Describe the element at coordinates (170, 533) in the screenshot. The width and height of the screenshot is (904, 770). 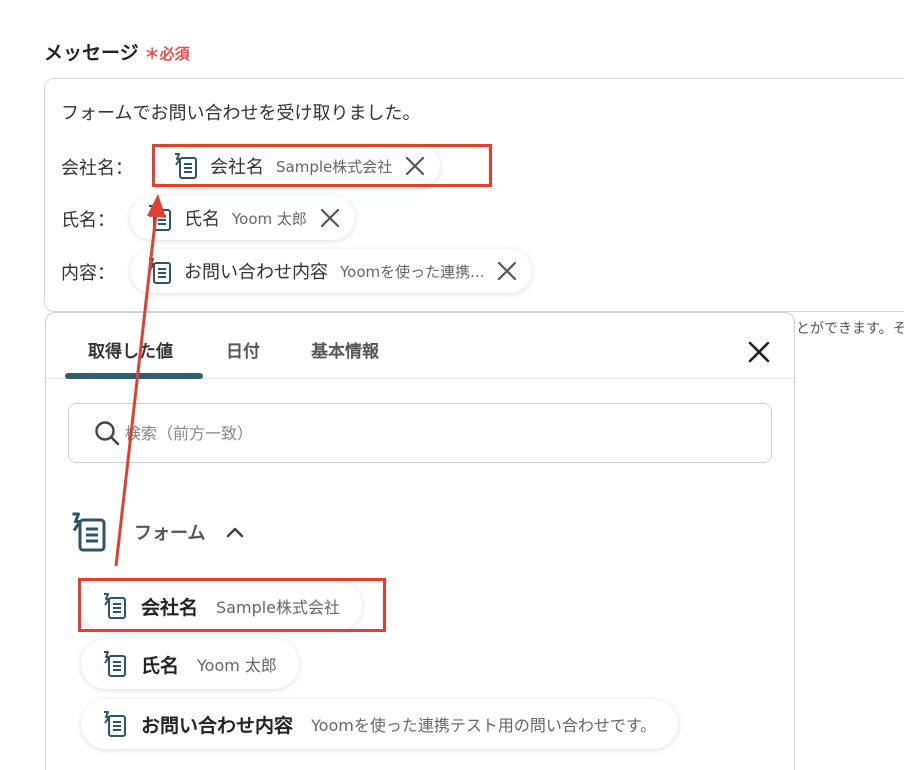
I see `section-title: フォーム` at that location.